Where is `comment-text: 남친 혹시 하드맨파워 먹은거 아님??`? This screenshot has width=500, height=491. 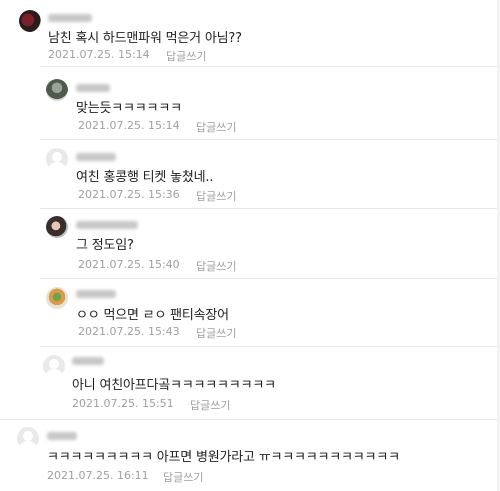
comment-text: 남친 혹시 하드맨파워 먹은거 아님?? is located at coordinates (145, 38).